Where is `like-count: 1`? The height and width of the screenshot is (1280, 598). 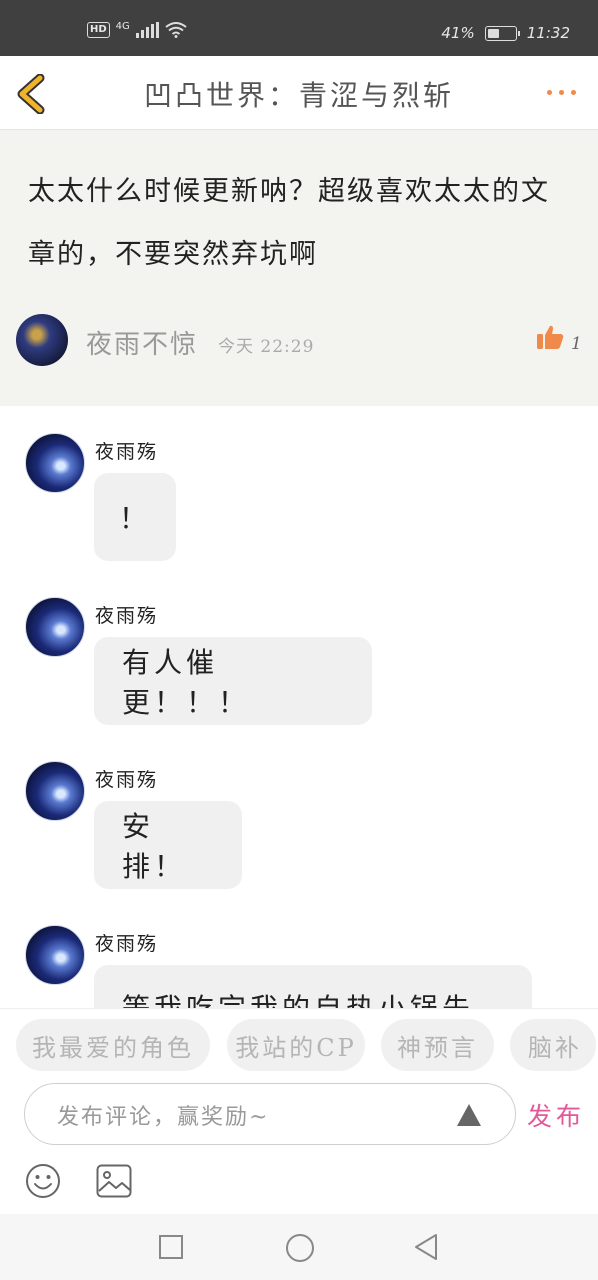 like-count: 1 is located at coordinates (576, 344).